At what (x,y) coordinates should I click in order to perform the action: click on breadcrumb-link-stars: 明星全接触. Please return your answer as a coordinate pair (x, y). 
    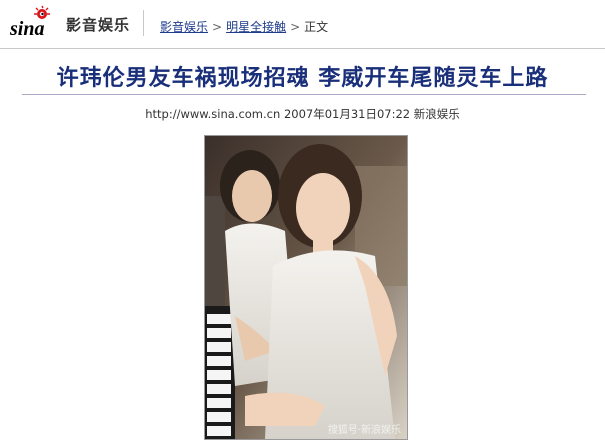
    Looking at the image, I should click on (256, 27).